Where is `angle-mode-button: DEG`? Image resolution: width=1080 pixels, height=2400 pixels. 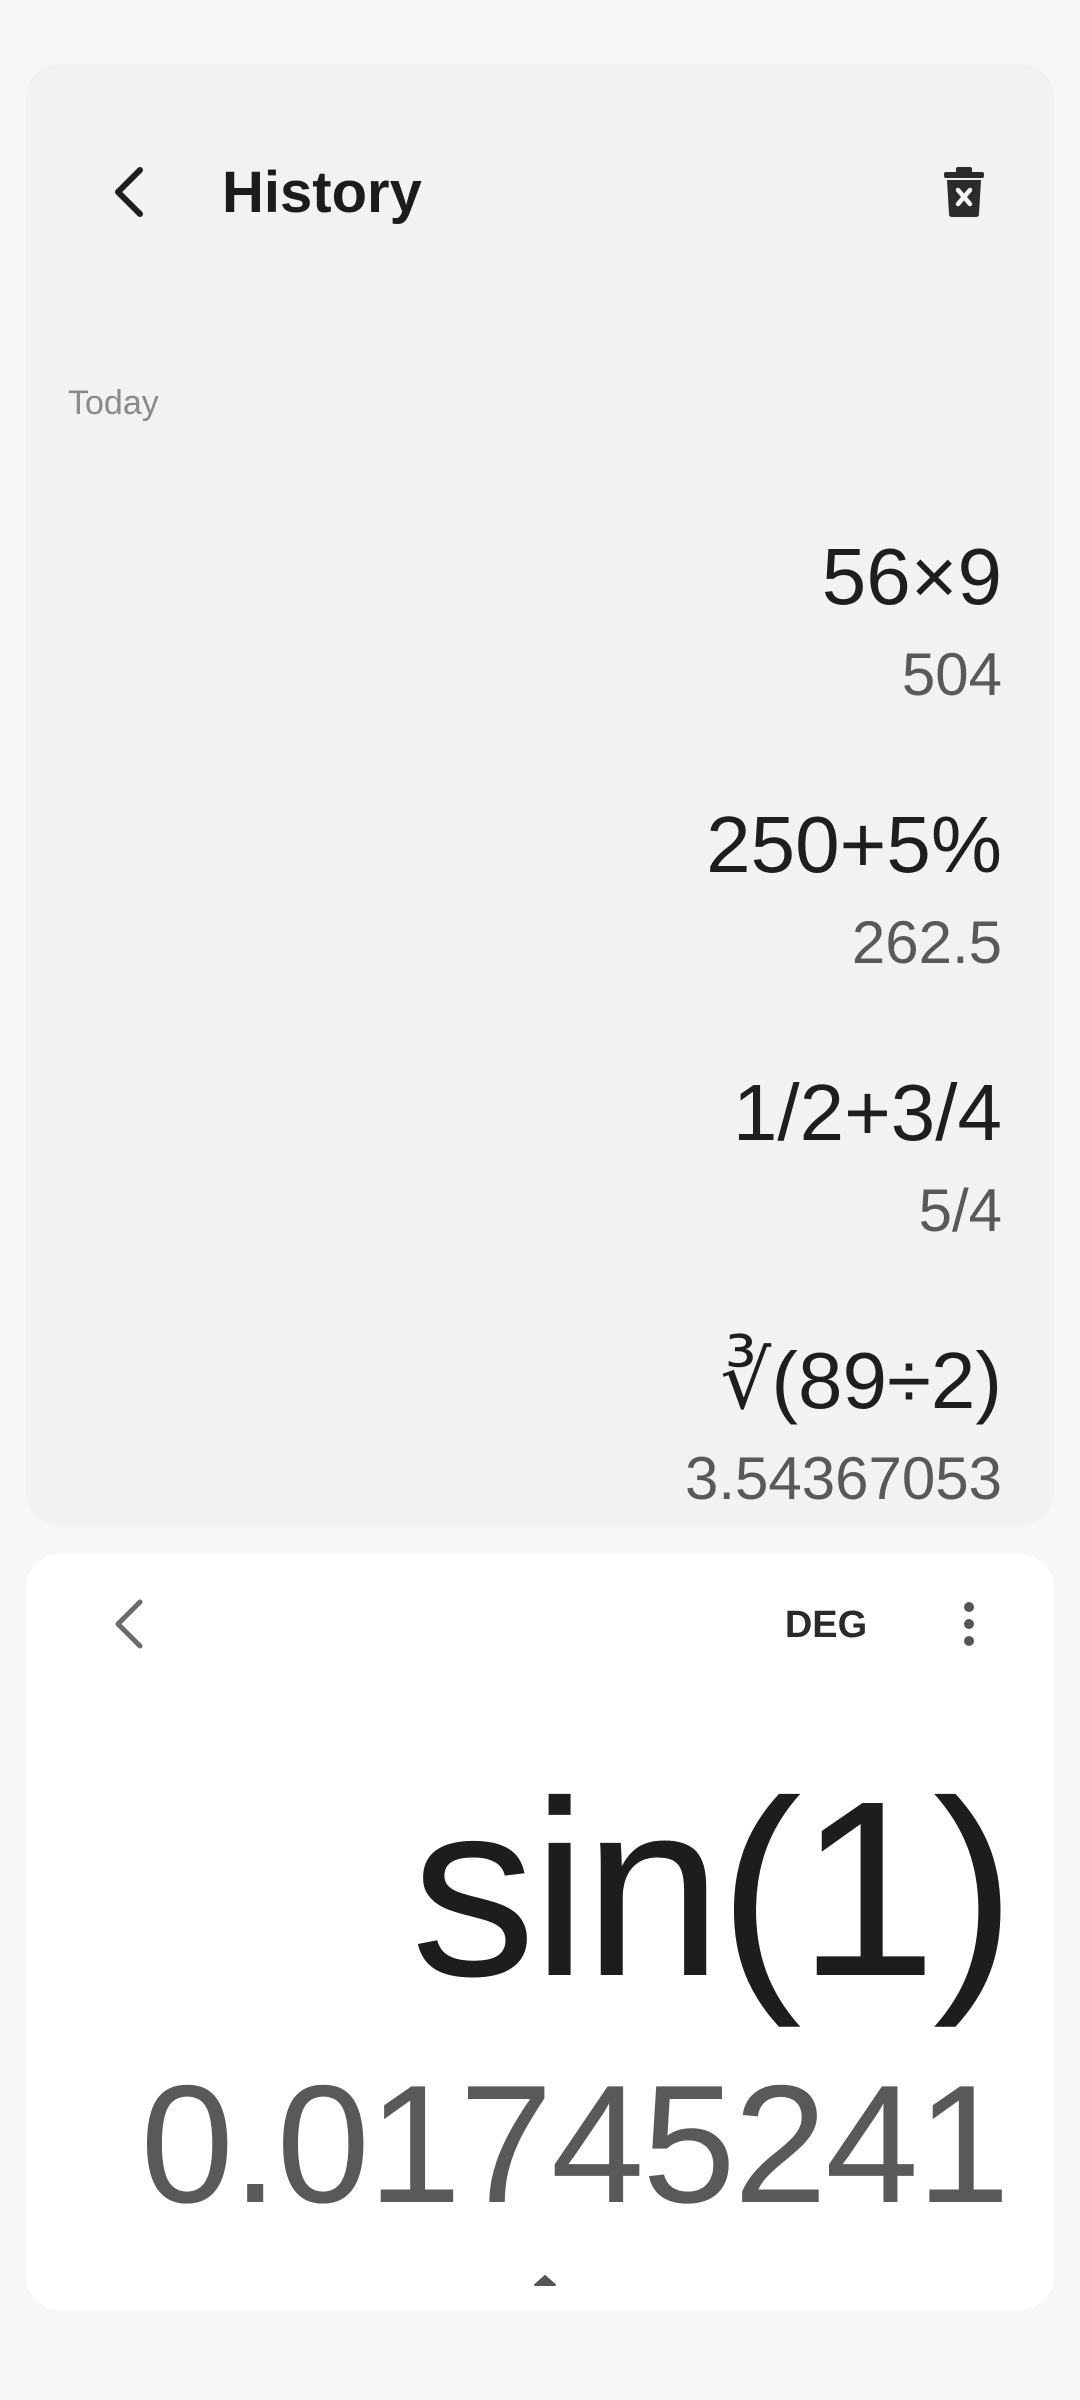
angle-mode-button: DEG is located at coordinates (826, 1625).